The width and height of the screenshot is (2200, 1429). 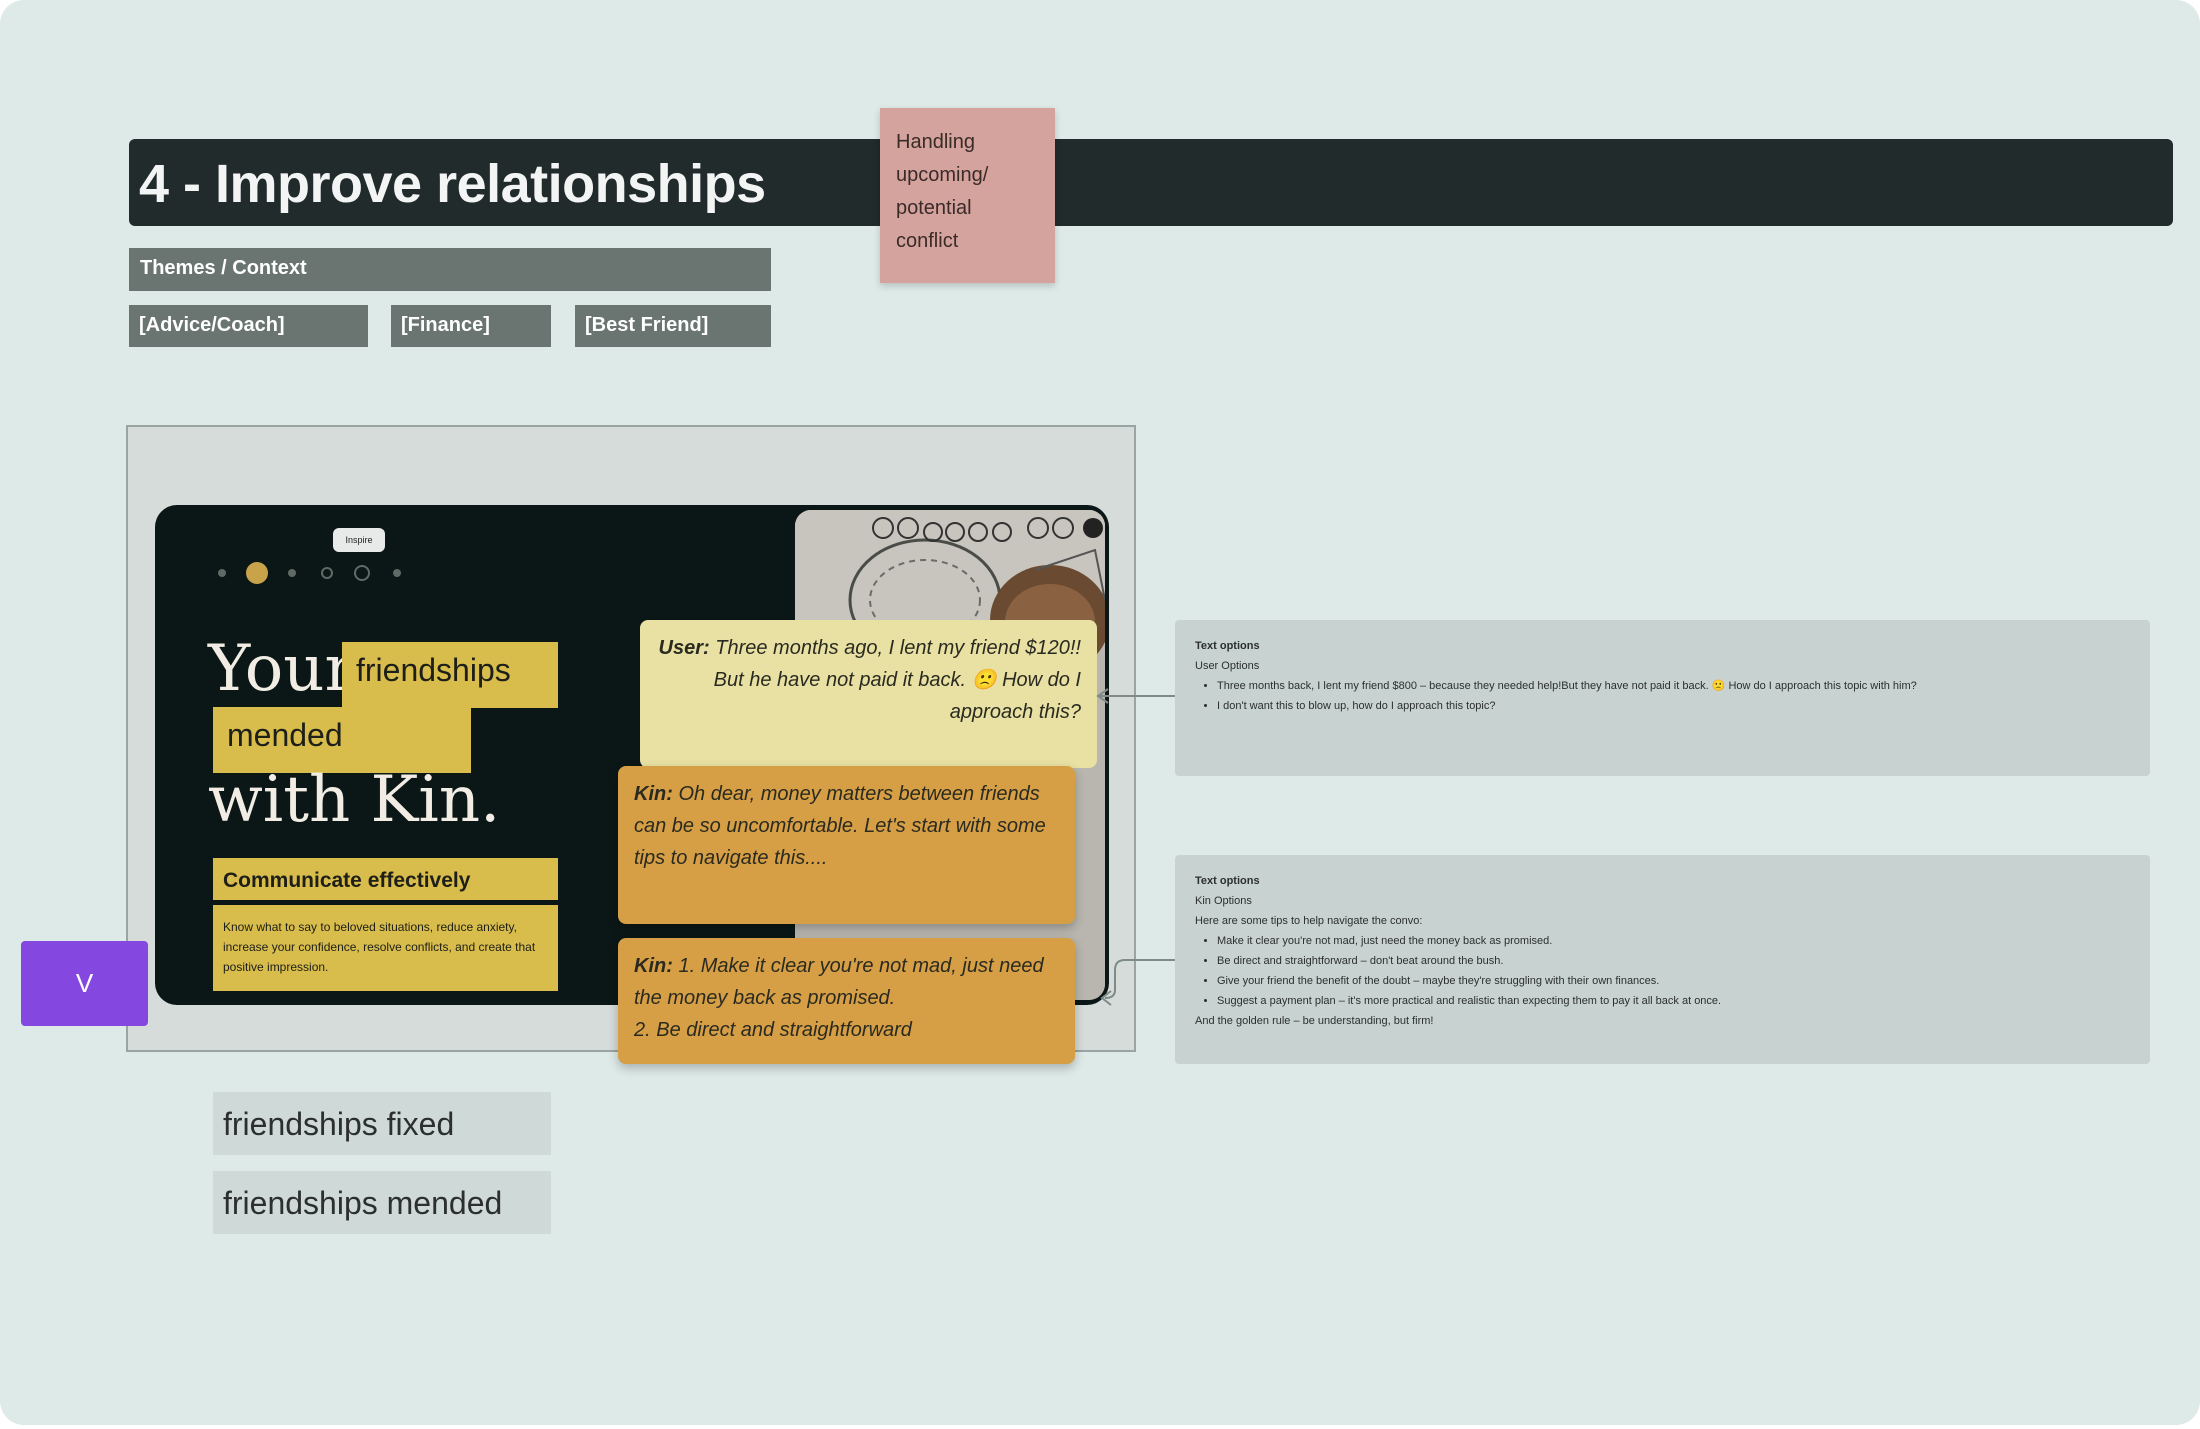 I want to click on user-label: User:, so click(x=684, y=648).